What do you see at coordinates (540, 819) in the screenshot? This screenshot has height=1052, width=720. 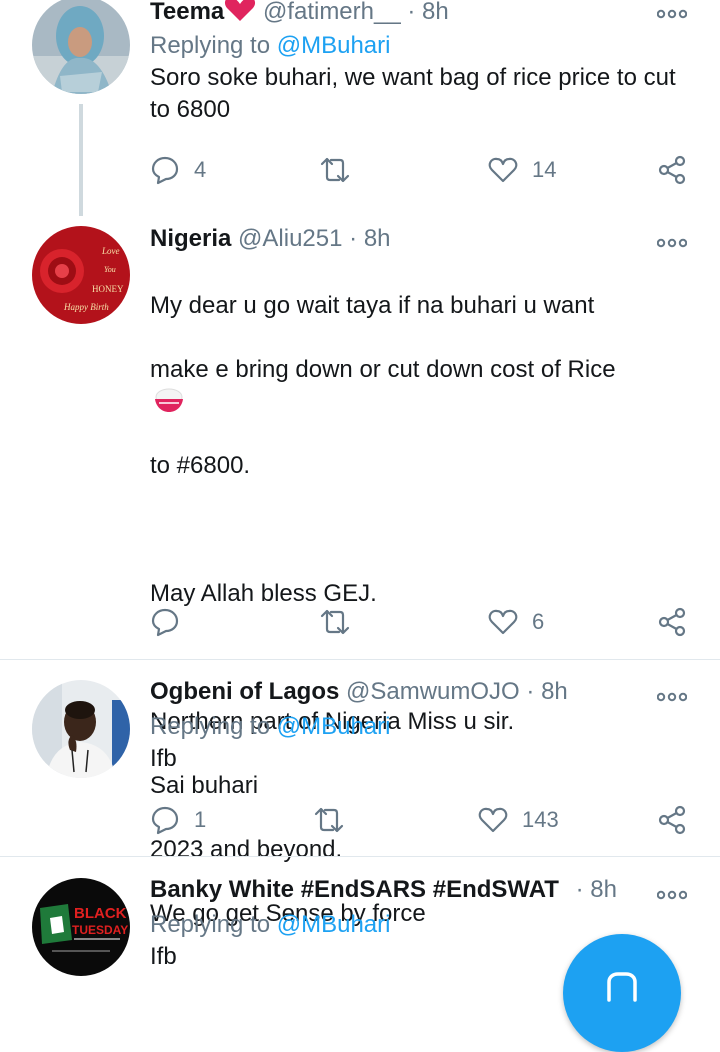 I see `like-count: 143` at bounding box center [540, 819].